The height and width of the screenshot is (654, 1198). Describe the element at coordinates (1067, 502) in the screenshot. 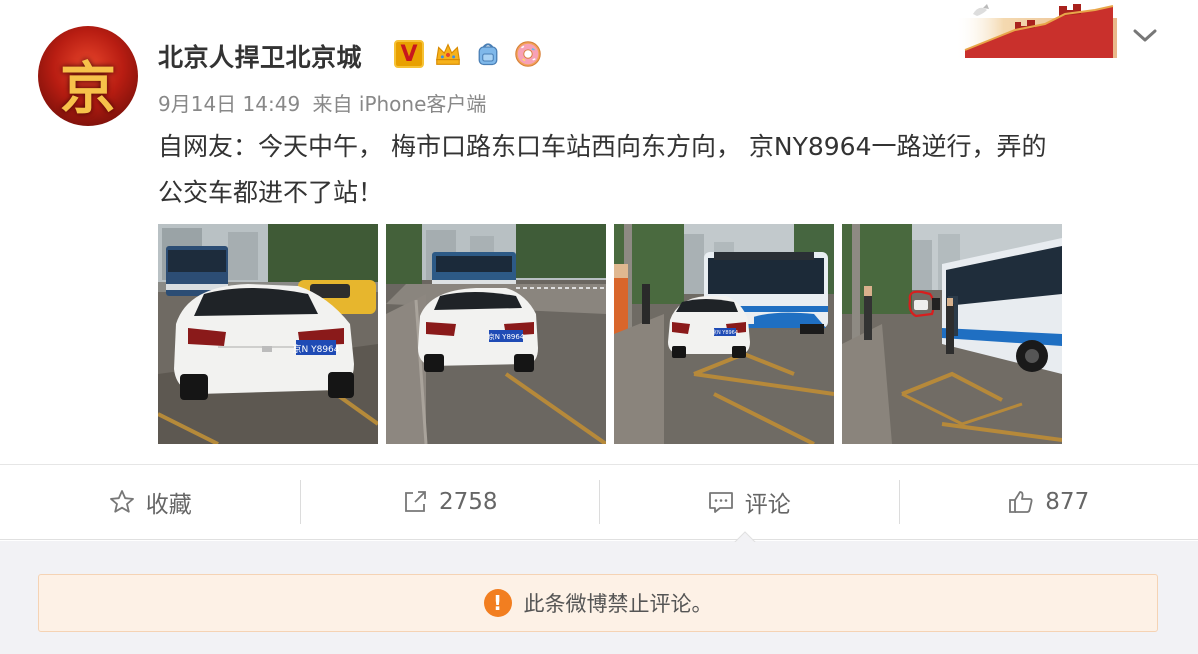

I see `like-count: 877` at that location.